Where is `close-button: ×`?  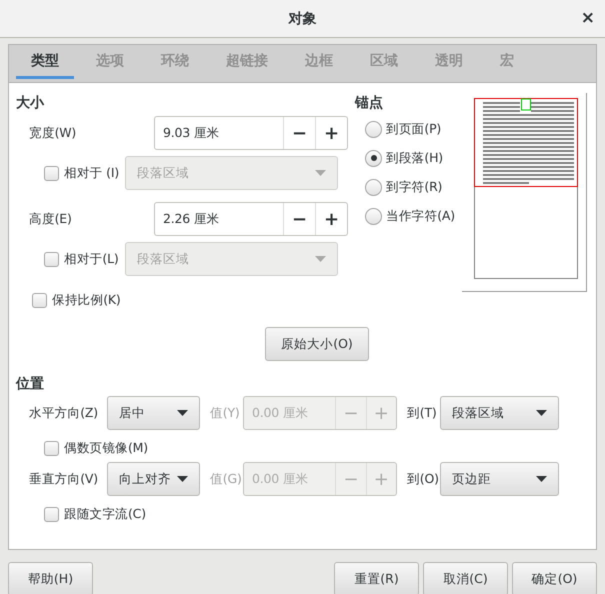 close-button: × is located at coordinates (587, 18).